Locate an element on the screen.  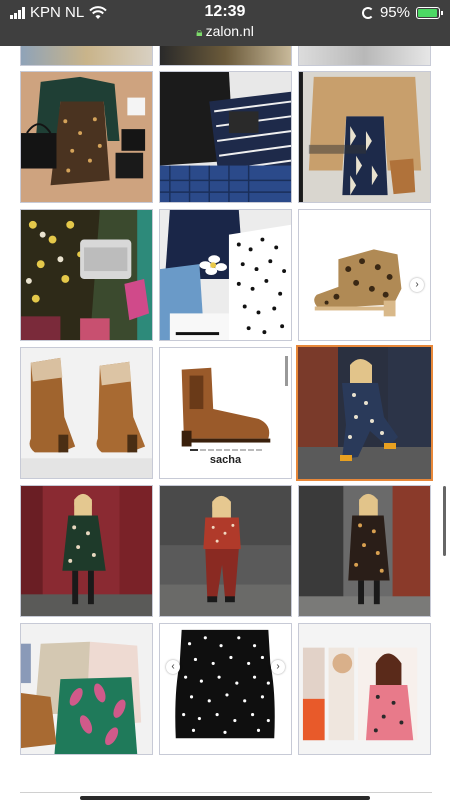
photo-tile-leopard-ankle-boot: › is located at coordinates (364, 275).